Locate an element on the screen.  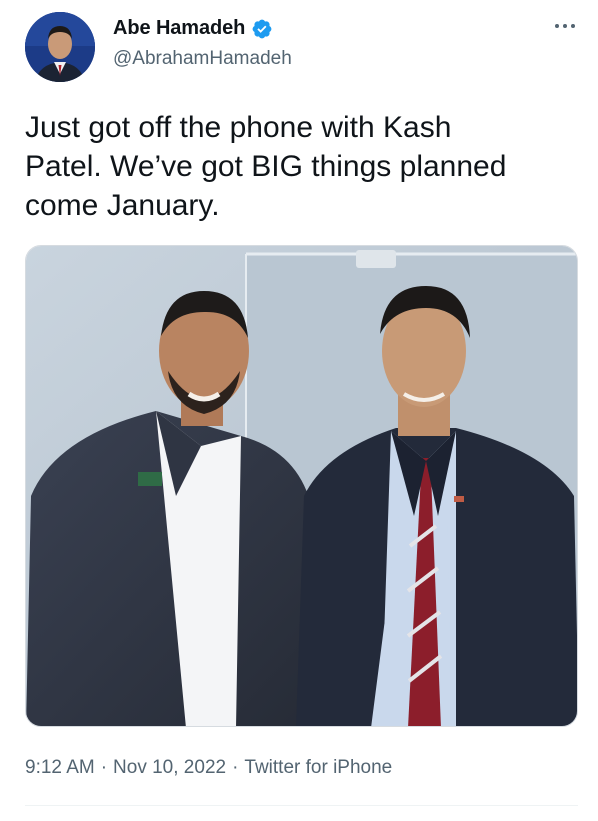
avatar is located at coordinates (60, 47).